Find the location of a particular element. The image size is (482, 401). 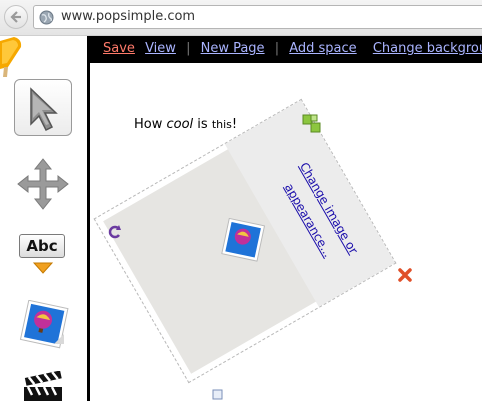

back-button is located at coordinates (16, 17).